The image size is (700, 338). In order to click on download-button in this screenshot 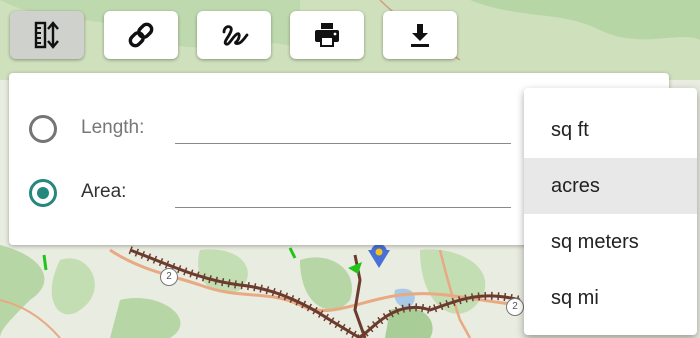, I will do `click(420, 35)`.